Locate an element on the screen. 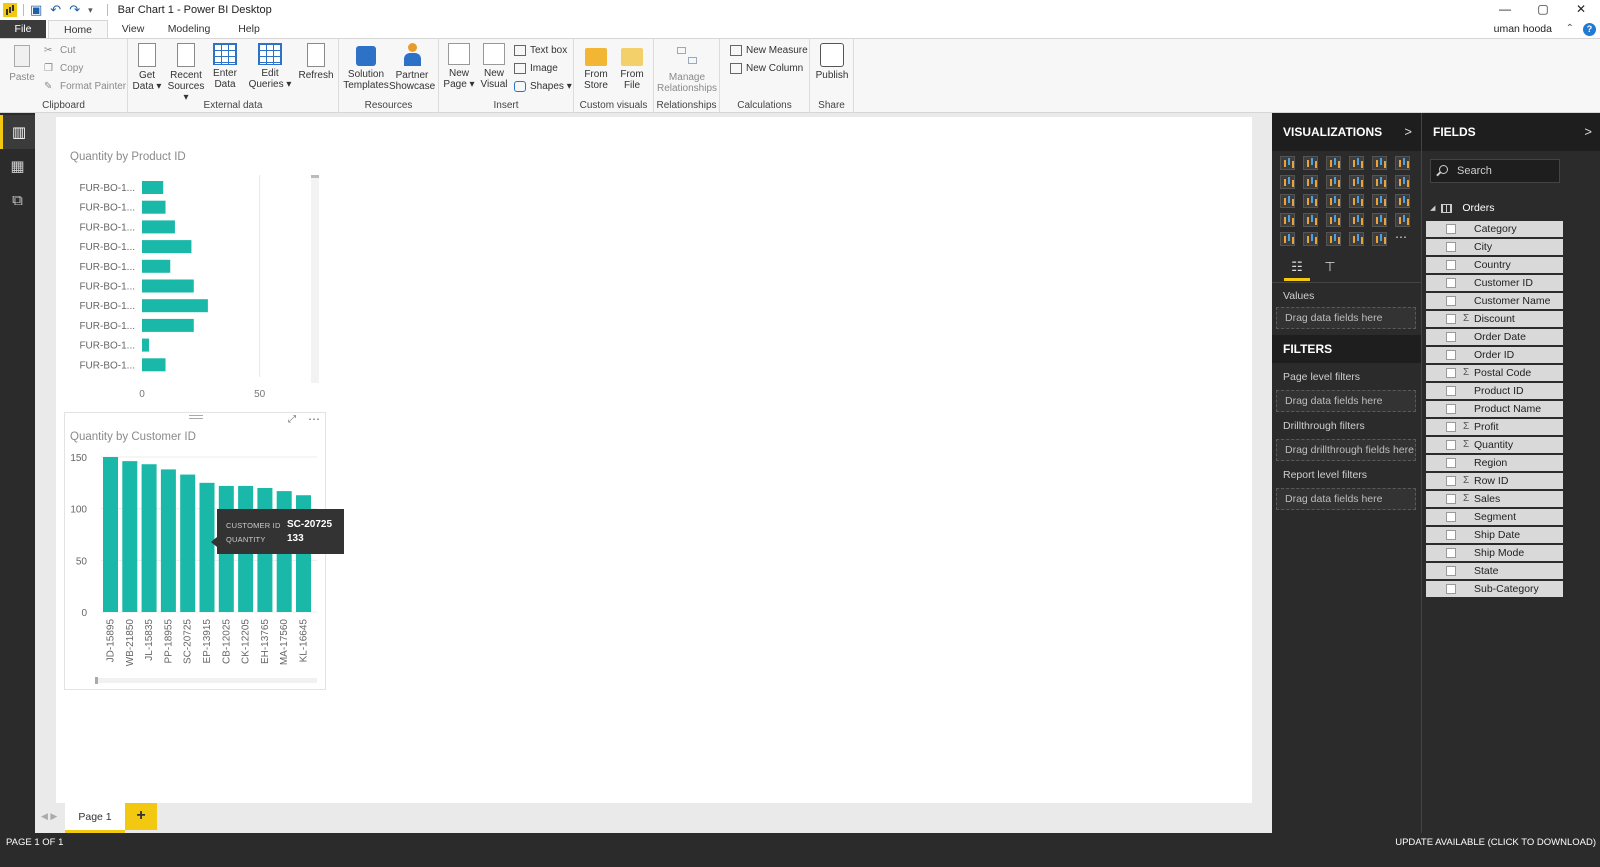 The image size is (1600, 867). tab-modeling: Modeling is located at coordinates (189, 29).